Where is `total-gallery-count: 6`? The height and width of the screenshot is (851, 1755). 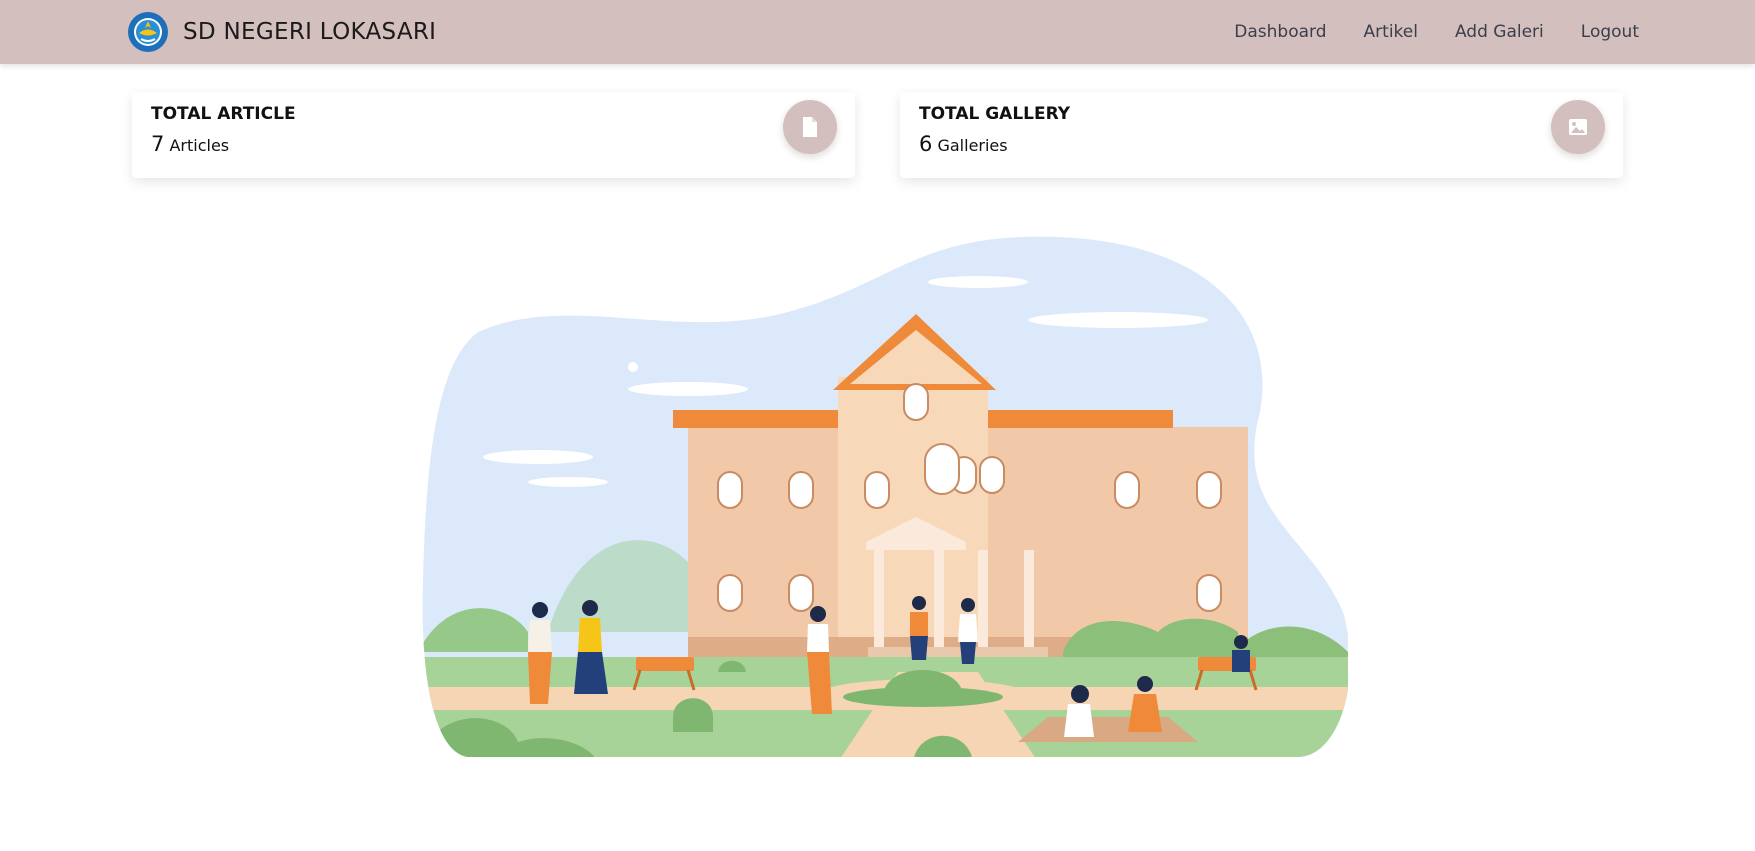
total-gallery-count: 6 is located at coordinates (926, 144).